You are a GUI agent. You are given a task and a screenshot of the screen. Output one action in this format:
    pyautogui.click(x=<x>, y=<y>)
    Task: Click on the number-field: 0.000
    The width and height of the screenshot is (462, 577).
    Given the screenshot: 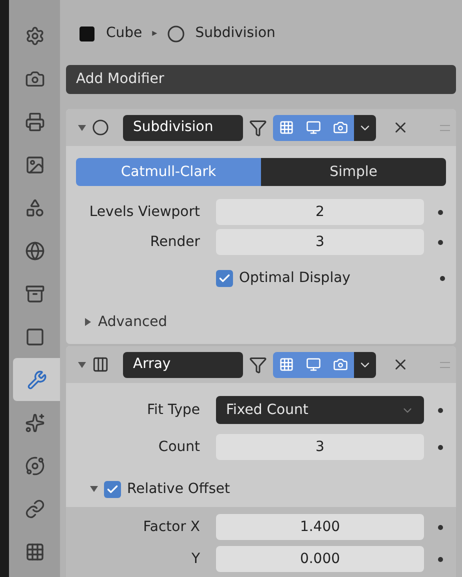 What is the action you would take?
    pyautogui.click(x=320, y=559)
    